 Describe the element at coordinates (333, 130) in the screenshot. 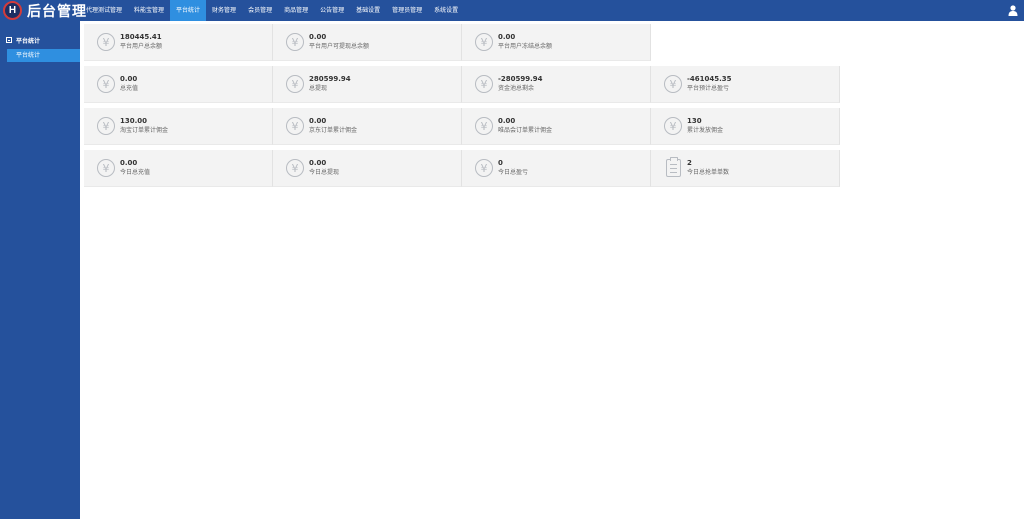

I see `stat-label: 京东订单累计佣金` at that location.